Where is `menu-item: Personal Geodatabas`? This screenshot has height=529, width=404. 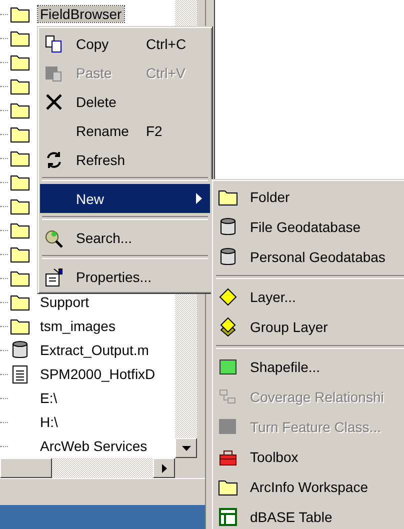
menu-item: Personal Geodatabas is located at coordinates (309, 257).